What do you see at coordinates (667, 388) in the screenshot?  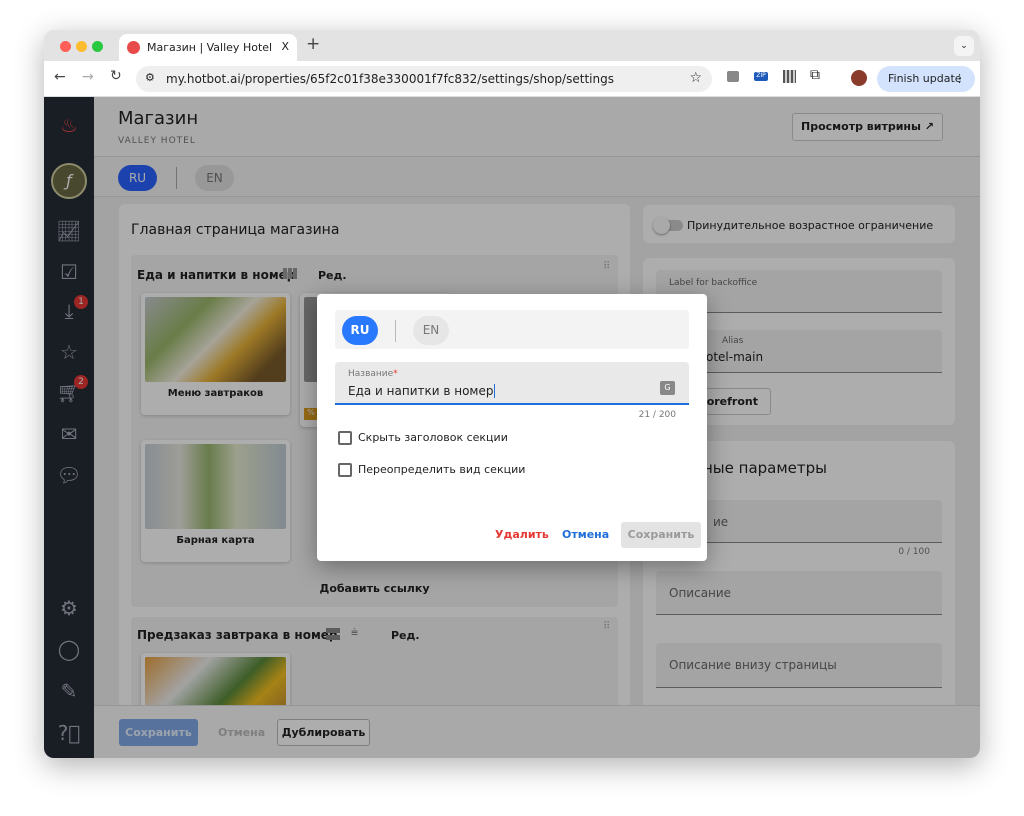 I see `translate-icon: G` at bounding box center [667, 388].